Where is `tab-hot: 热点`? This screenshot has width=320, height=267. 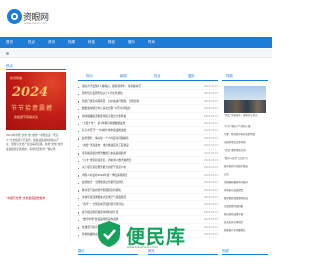
tab-hot: 热点 is located at coordinates (157, 76).